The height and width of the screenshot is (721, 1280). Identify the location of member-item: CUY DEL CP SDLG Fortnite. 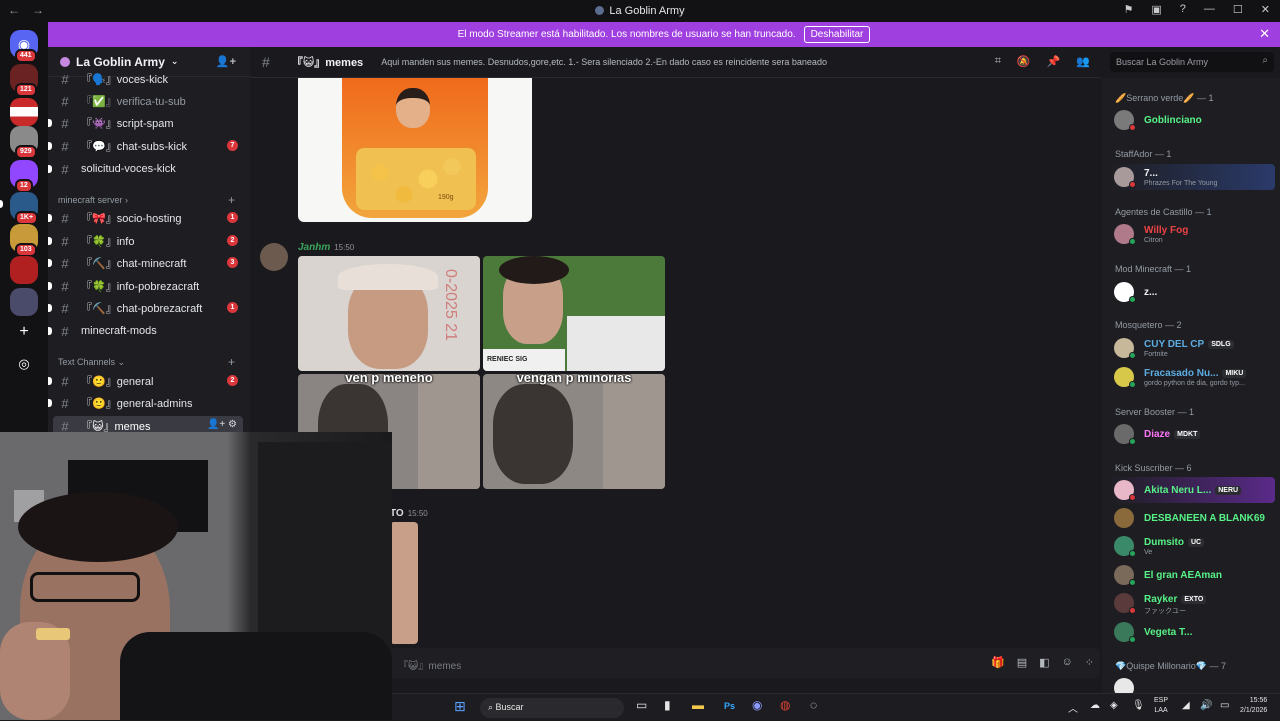
(1192, 348).